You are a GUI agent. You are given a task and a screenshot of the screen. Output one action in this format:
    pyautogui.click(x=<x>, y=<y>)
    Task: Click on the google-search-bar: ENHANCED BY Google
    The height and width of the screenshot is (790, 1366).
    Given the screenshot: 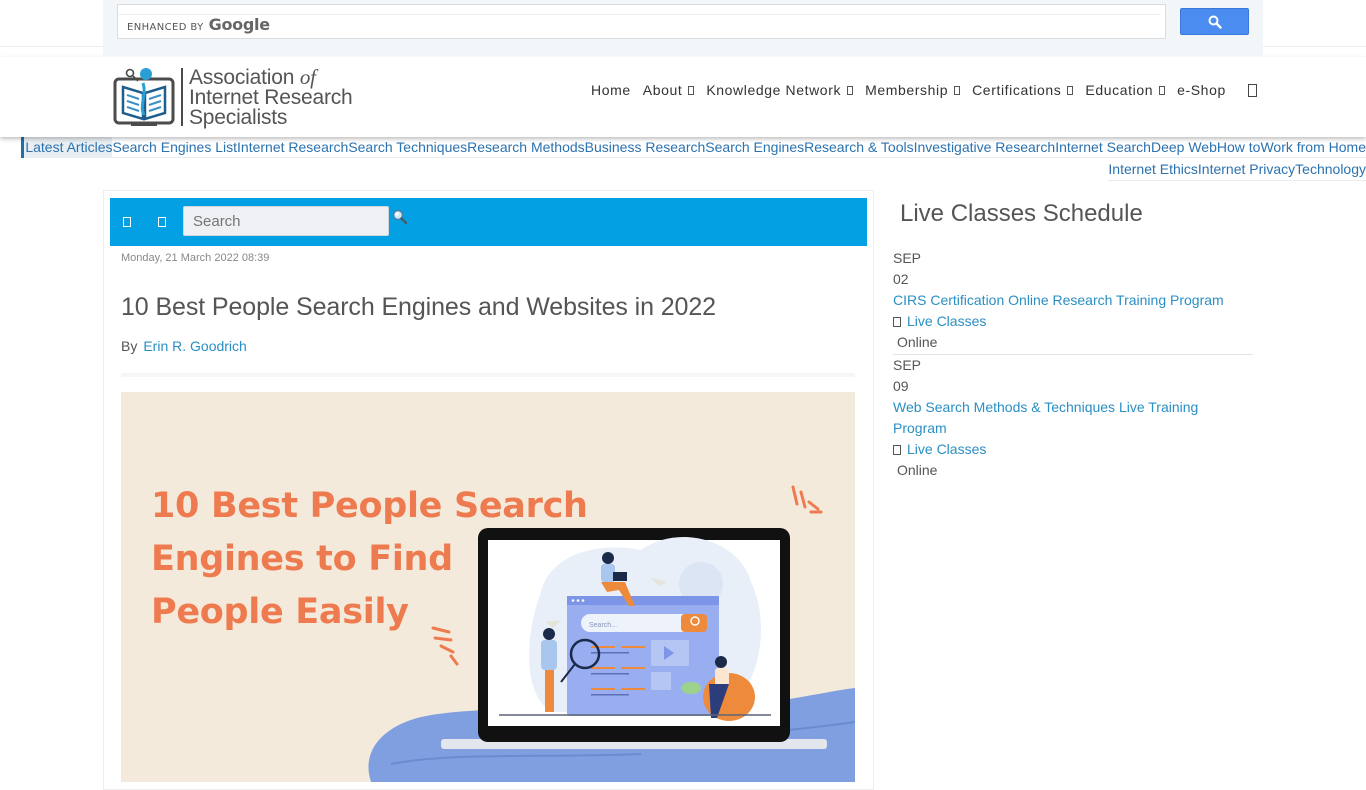 What is the action you would take?
    pyautogui.click(x=683, y=28)
    